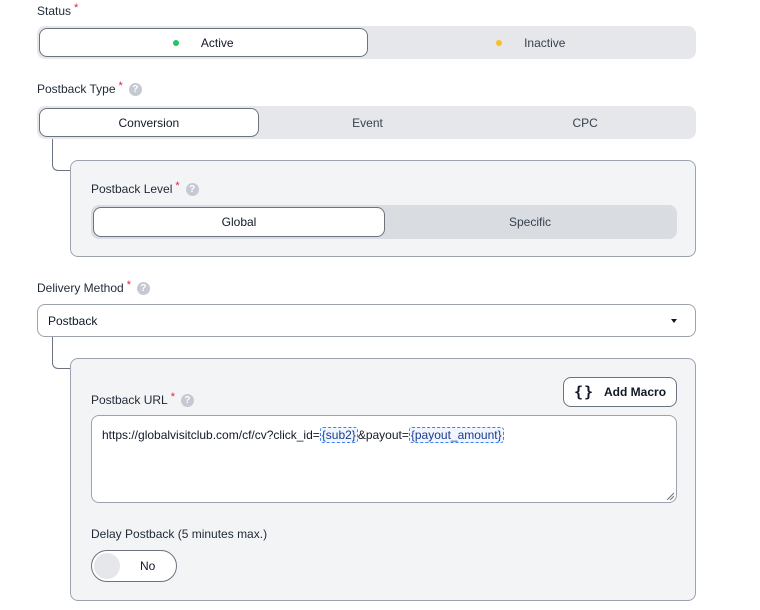 The width and height of the screenshot is (760, 610). I want to click on active-dot-icon, so click(175, 42).